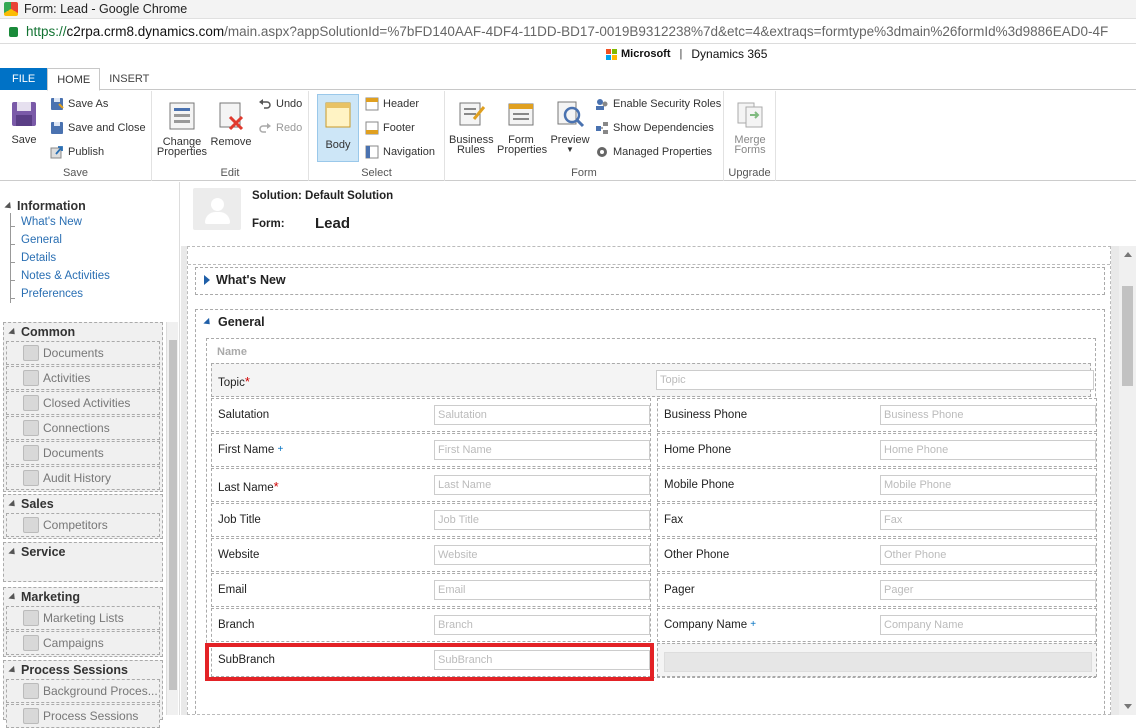 The height and width of the screenshot is (728, 1136). I want to click on first-name-input: First Name, so click(542, 450).